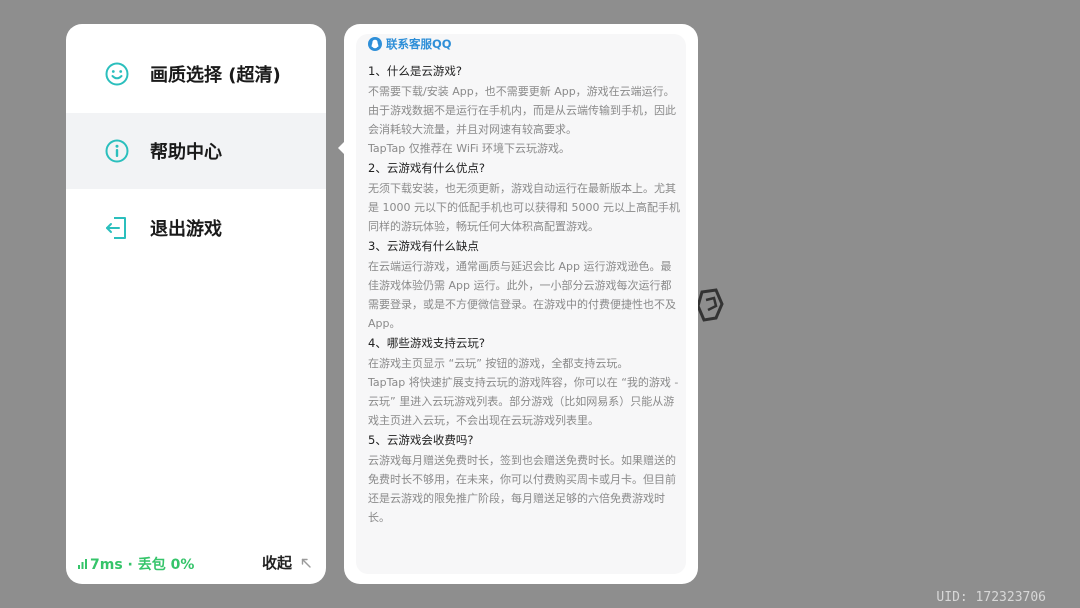  I want to click on info-icon, so click(117, 151).